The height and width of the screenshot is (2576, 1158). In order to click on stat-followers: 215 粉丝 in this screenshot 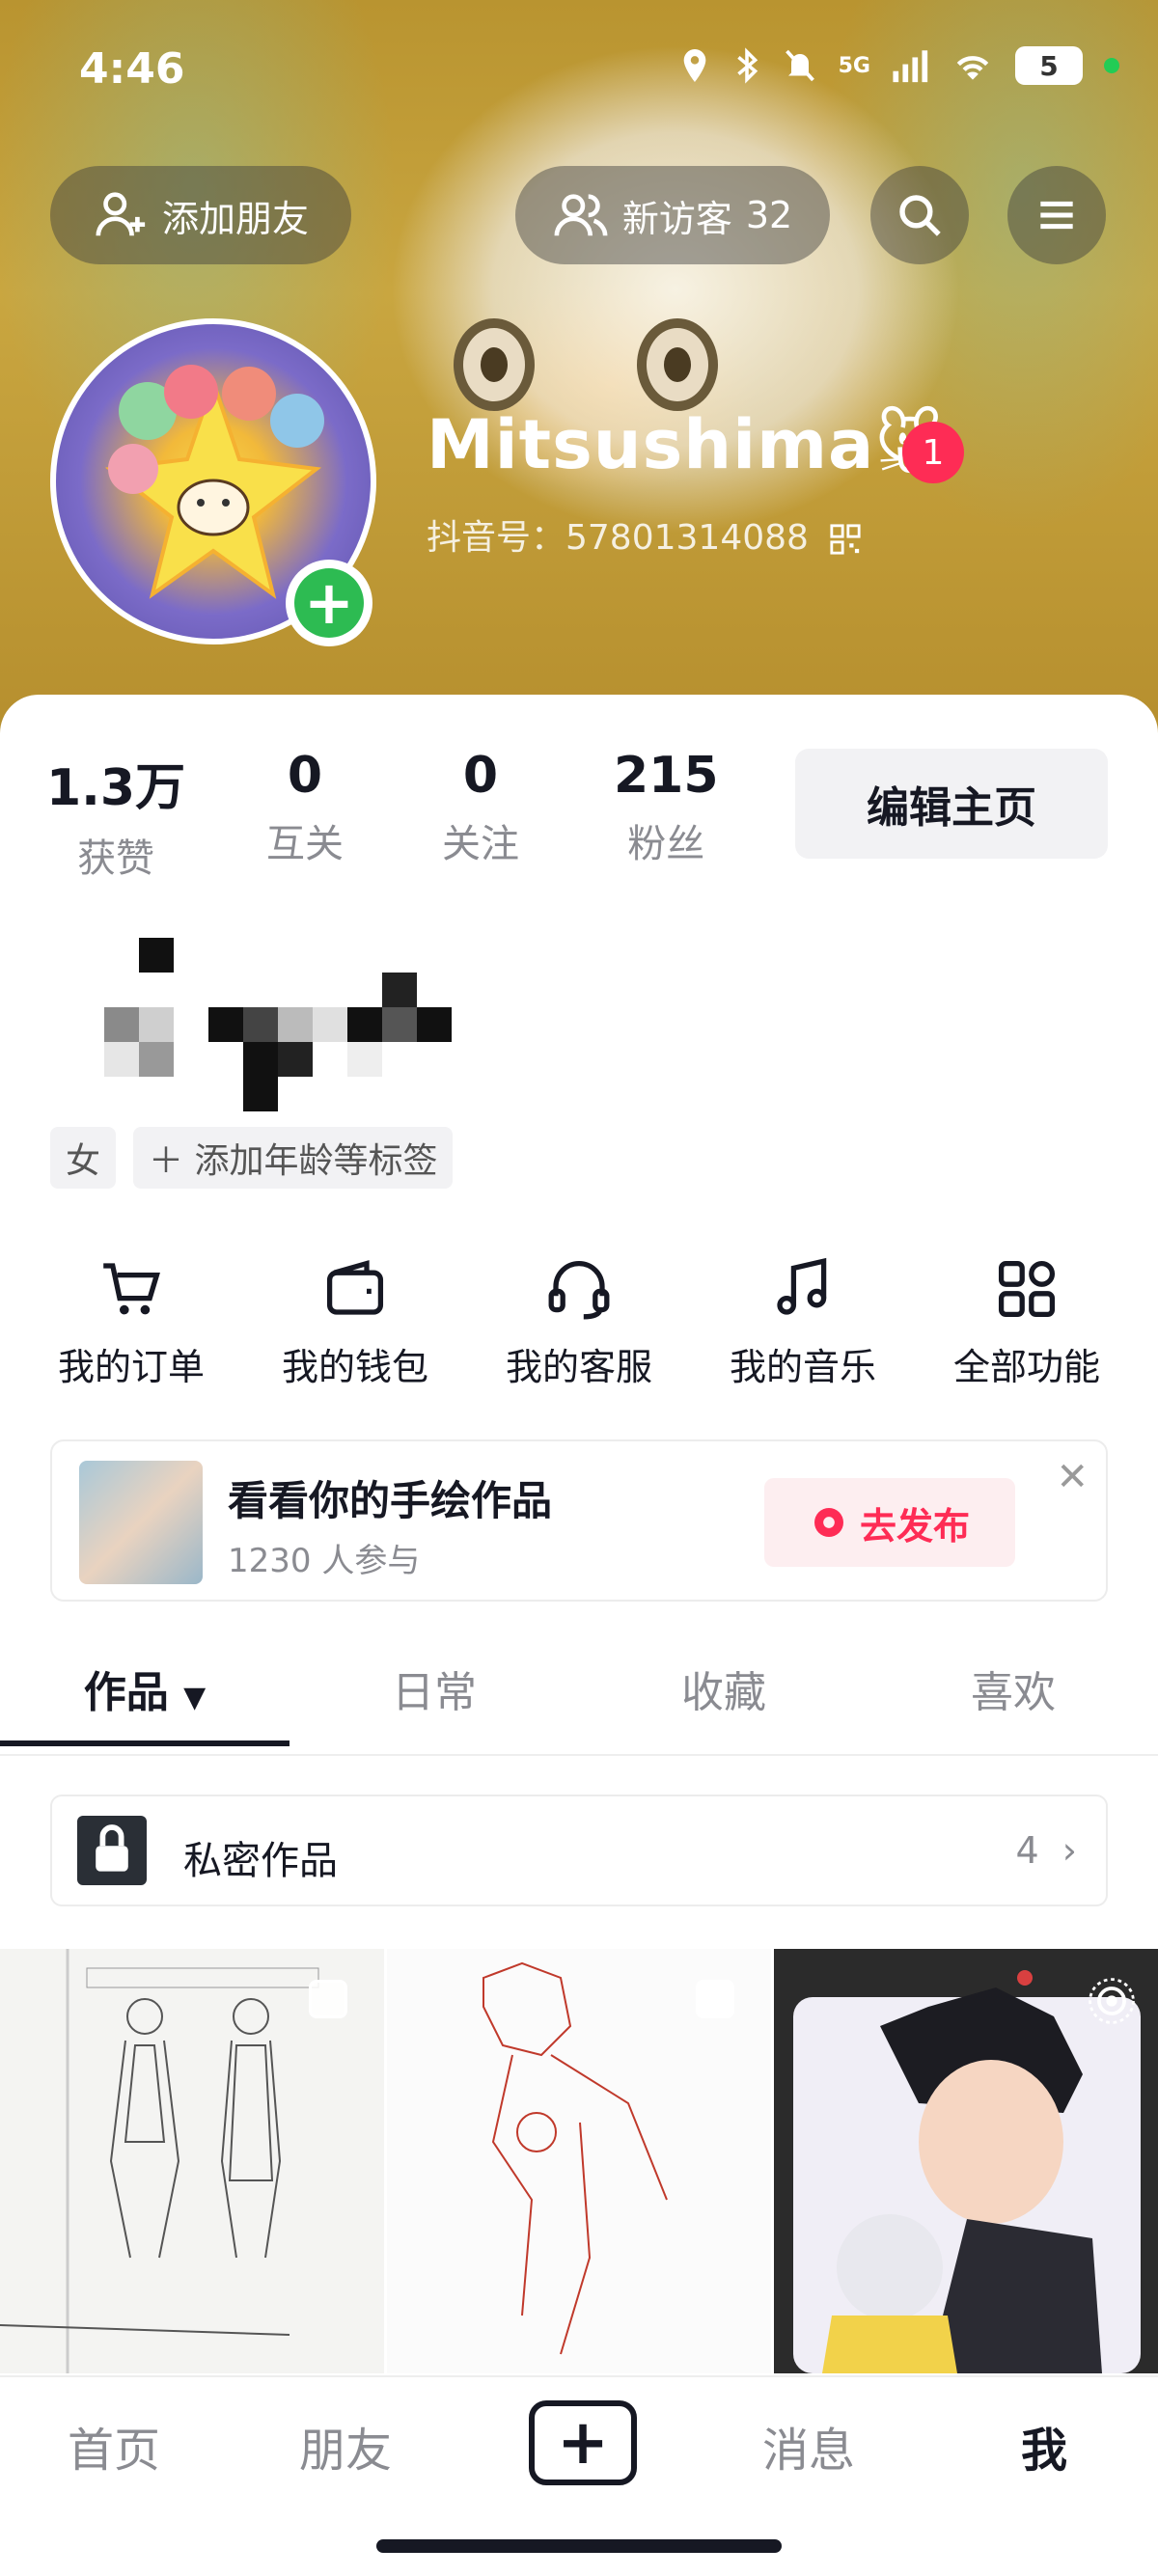, I will do `click(666, 808)`.